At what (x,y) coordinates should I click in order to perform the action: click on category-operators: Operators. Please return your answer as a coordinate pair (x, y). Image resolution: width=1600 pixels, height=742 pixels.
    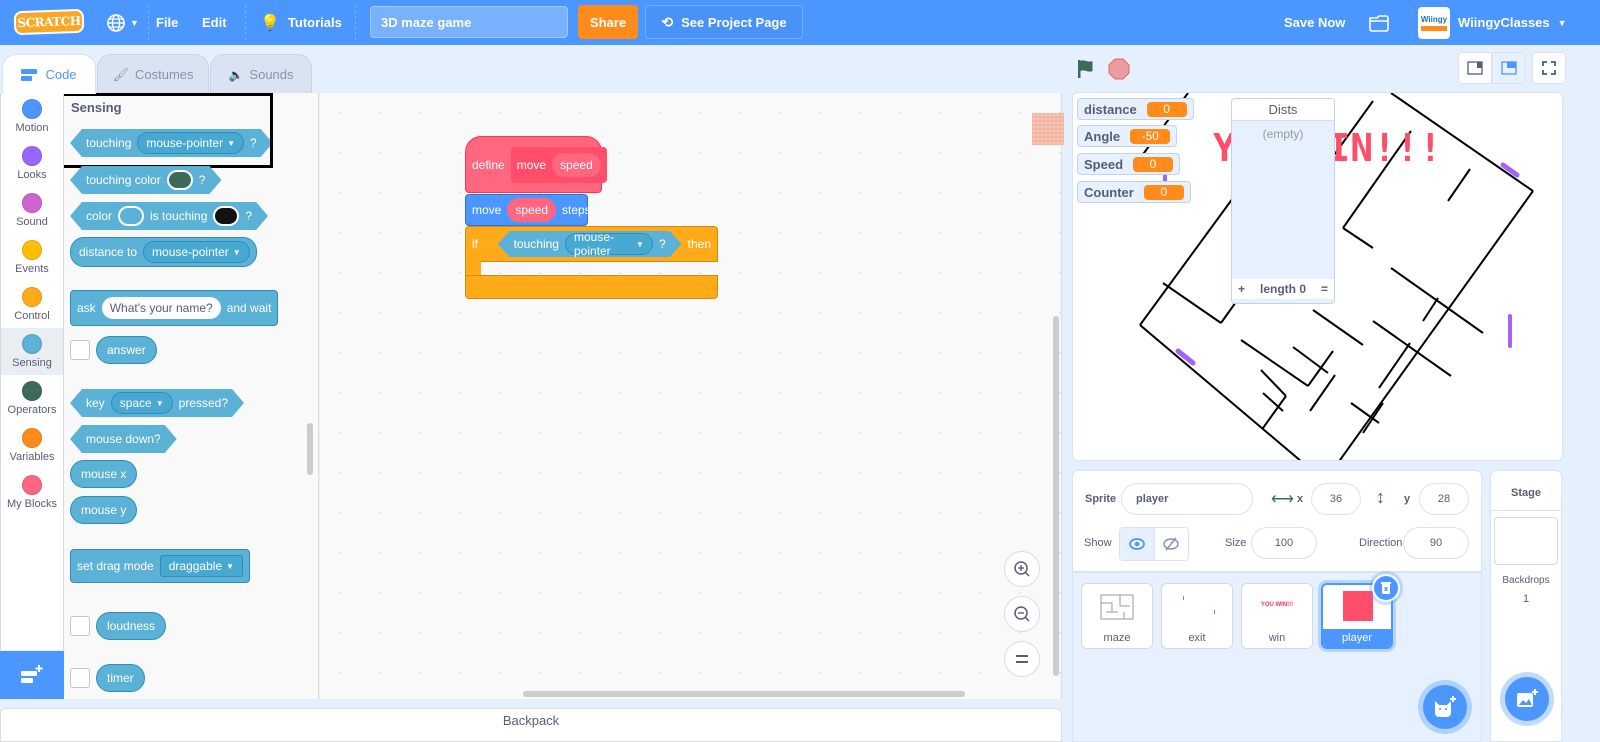
    Looking at the image, I should click on (32, 398).